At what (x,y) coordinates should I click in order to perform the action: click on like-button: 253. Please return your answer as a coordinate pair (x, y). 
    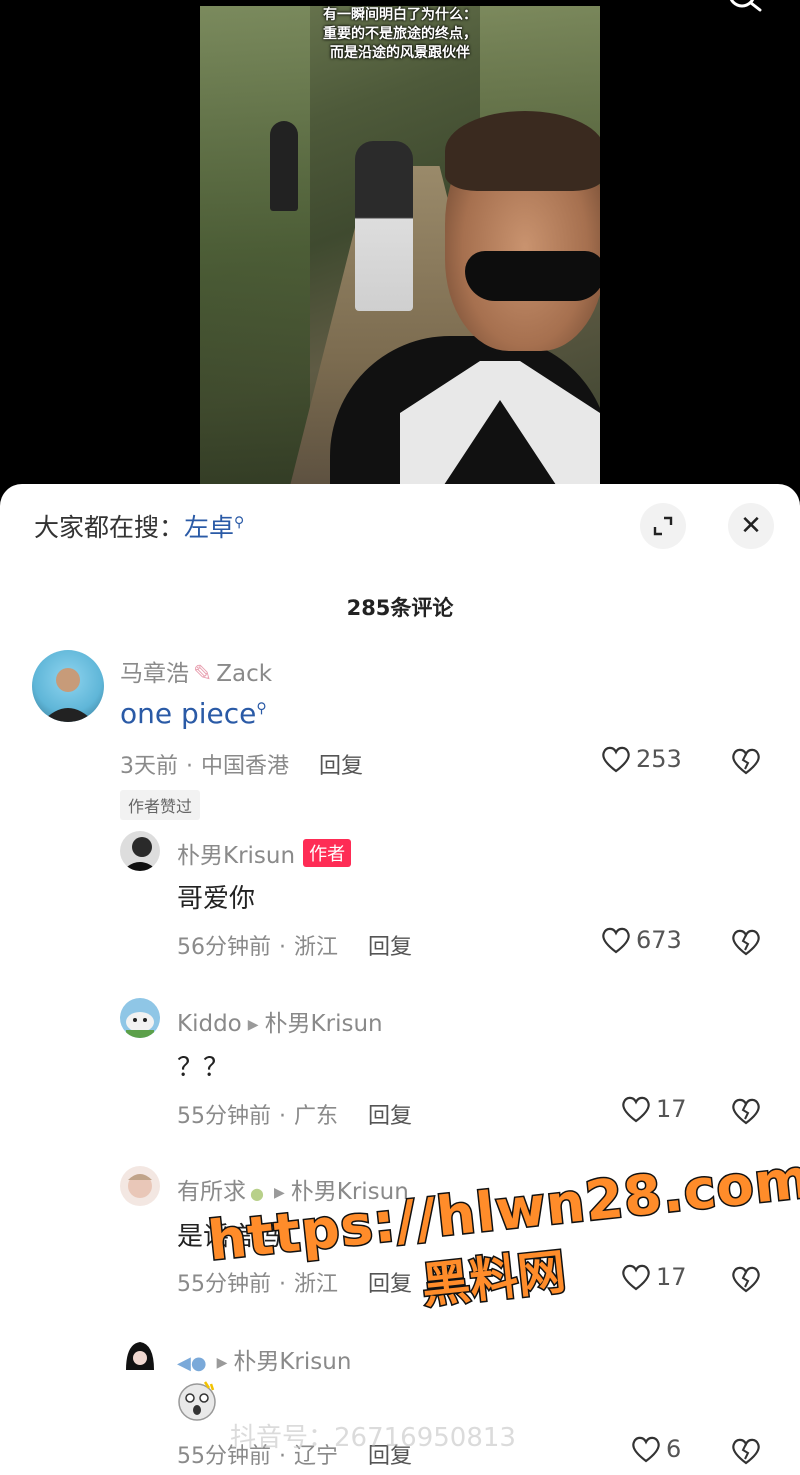
    Looking at the image, I should click on (641, 759).